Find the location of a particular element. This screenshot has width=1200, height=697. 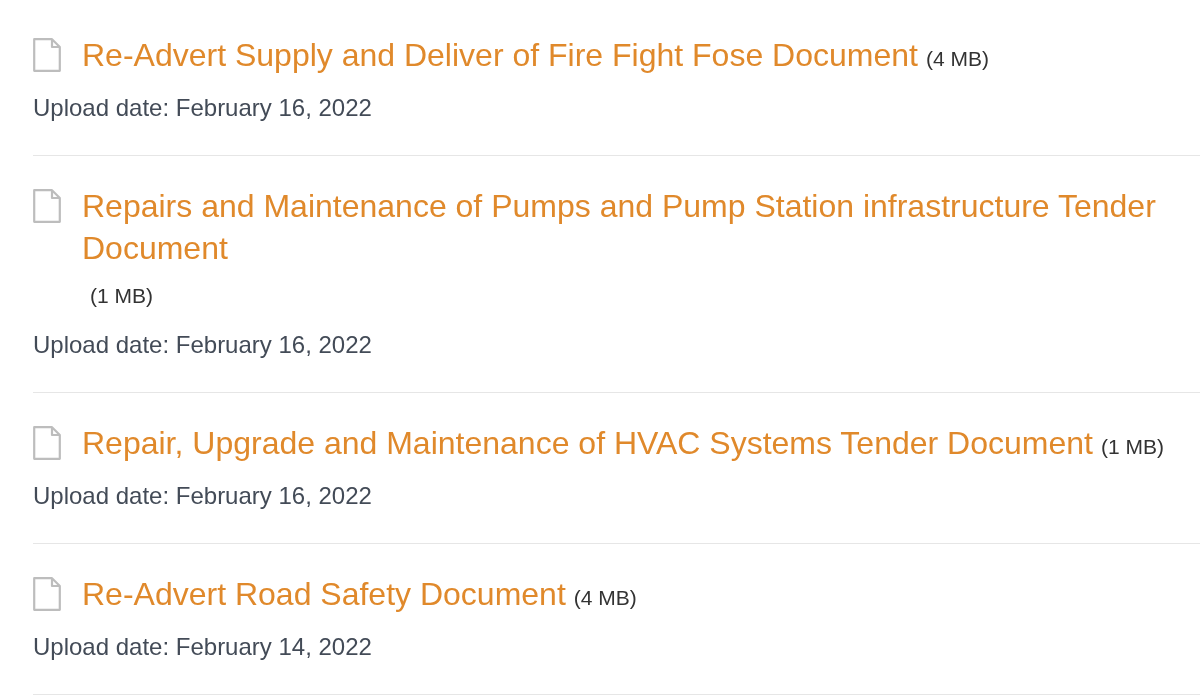

document-link: Repairs and Maintenance of Pumps and Pump Station infrastructure Tender Document is located at coordinates (641, 227).